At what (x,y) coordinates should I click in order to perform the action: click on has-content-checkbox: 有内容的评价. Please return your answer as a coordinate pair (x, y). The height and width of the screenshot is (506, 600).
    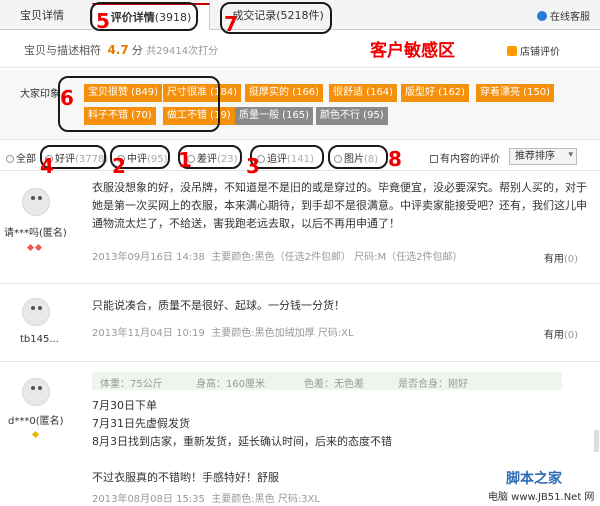
    Looking at the image, I should click on (465, 157).